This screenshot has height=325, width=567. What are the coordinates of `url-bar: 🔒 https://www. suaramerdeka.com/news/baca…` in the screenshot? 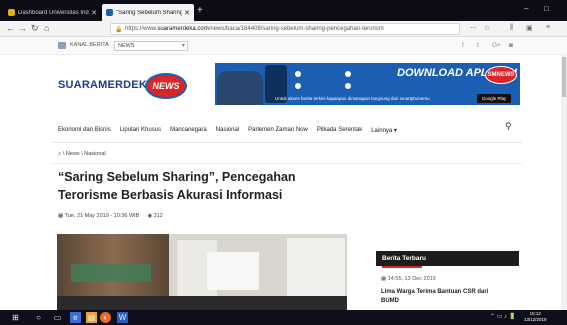 It's located at (285, 29).